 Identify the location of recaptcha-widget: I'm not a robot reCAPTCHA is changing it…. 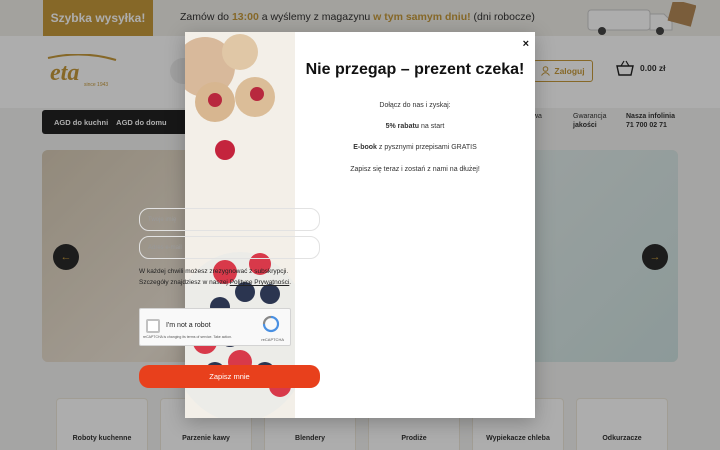
(215, 327).